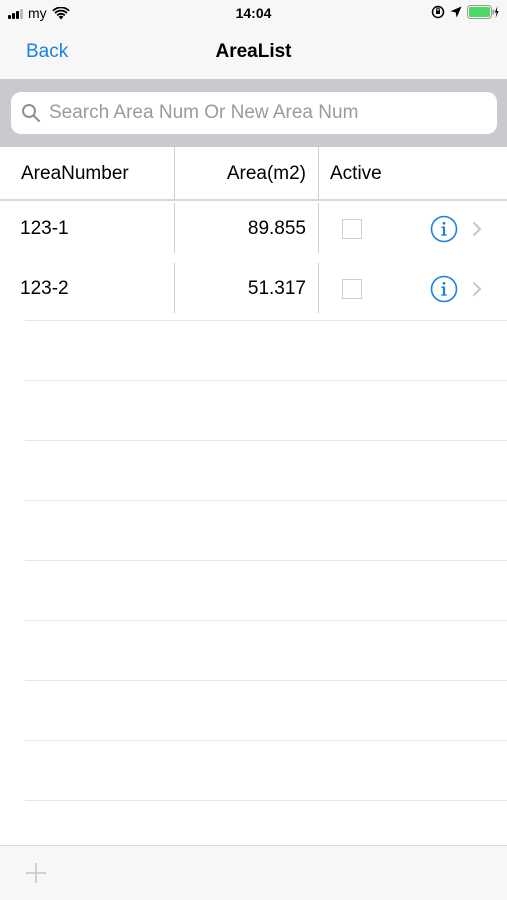 This screenshot has height=900, width=507. I want to click on orientation-lock-icon, so click(438, 12).